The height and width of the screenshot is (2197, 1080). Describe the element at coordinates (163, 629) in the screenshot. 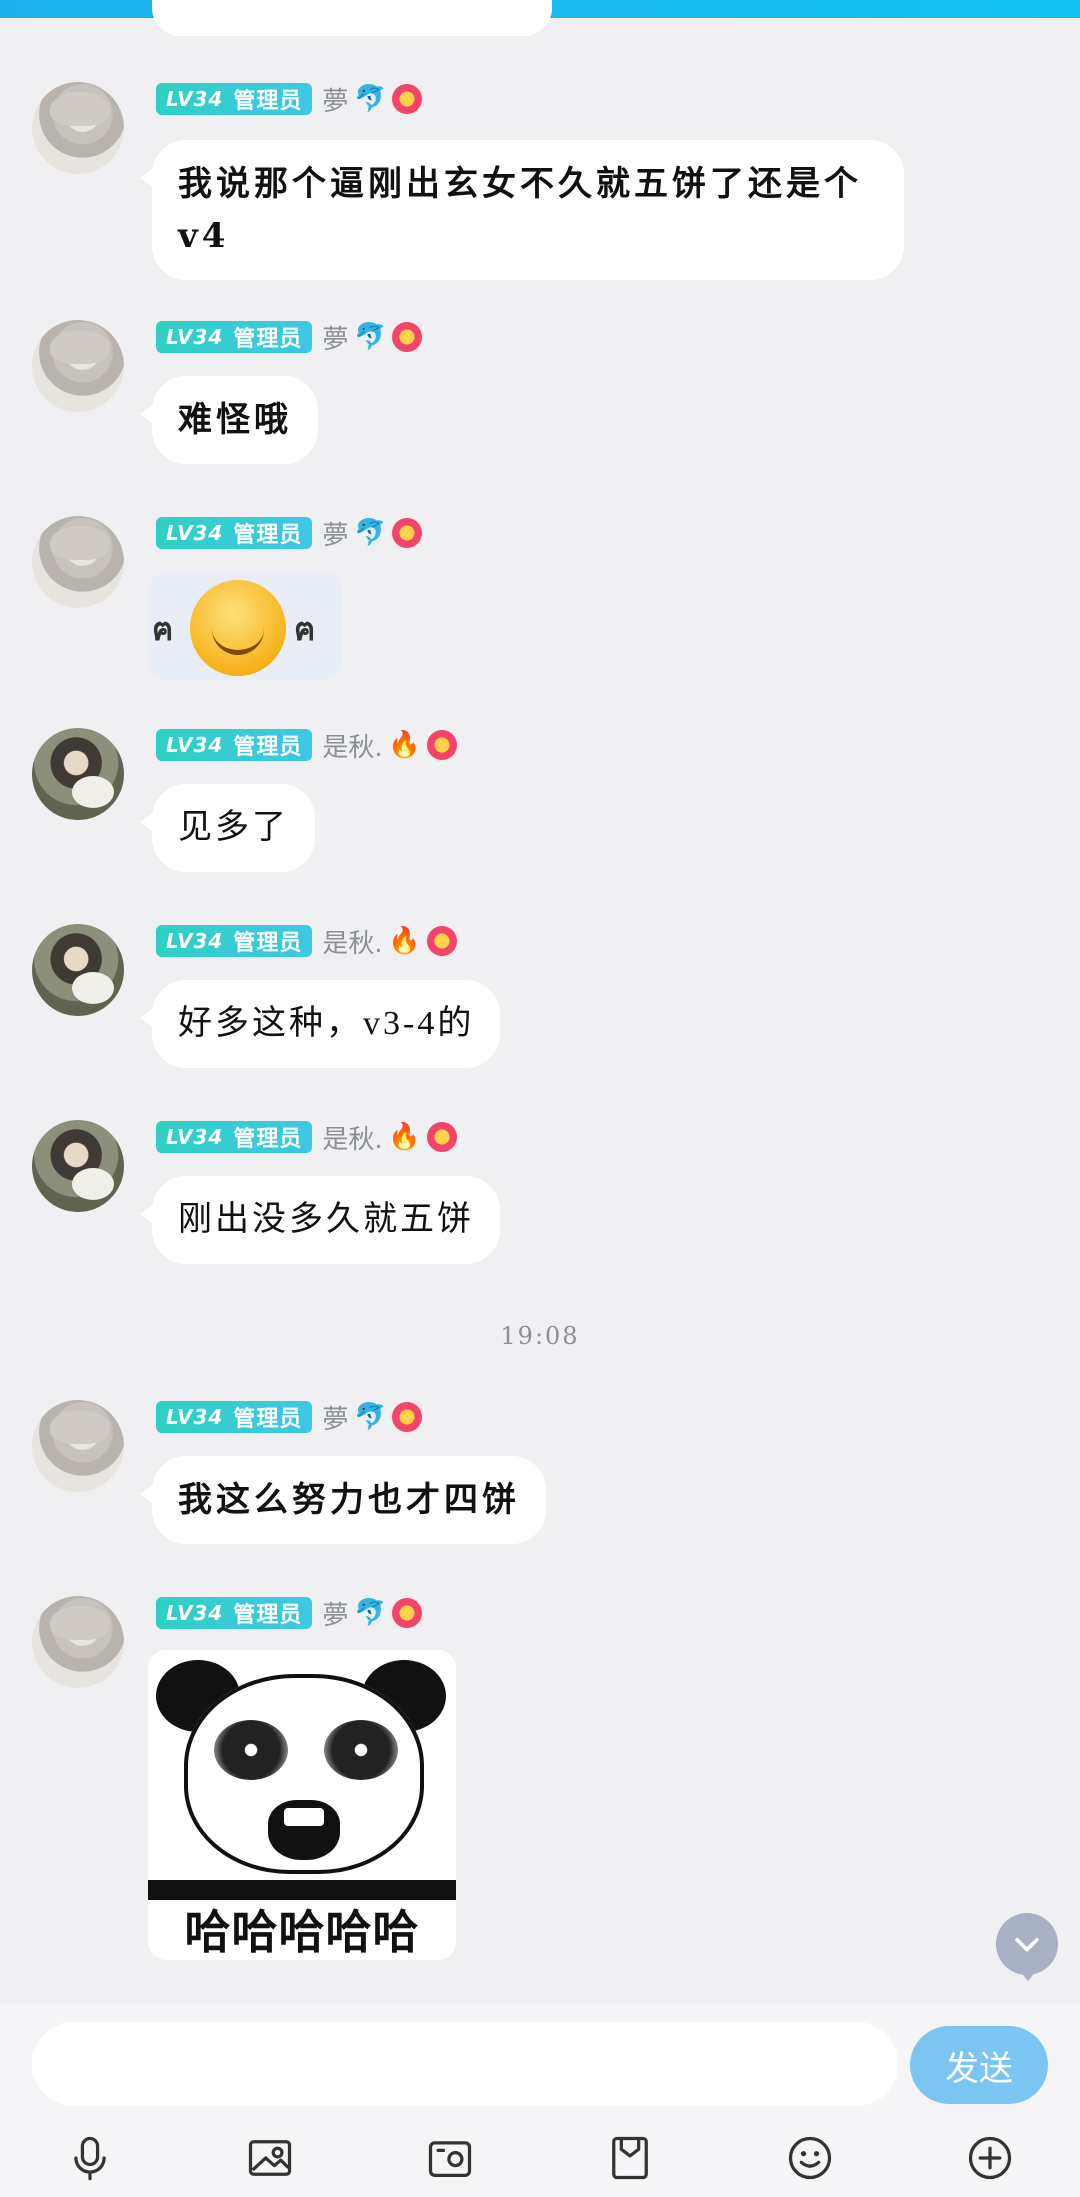

I see `hand-left-icon: ฅ` at that location.